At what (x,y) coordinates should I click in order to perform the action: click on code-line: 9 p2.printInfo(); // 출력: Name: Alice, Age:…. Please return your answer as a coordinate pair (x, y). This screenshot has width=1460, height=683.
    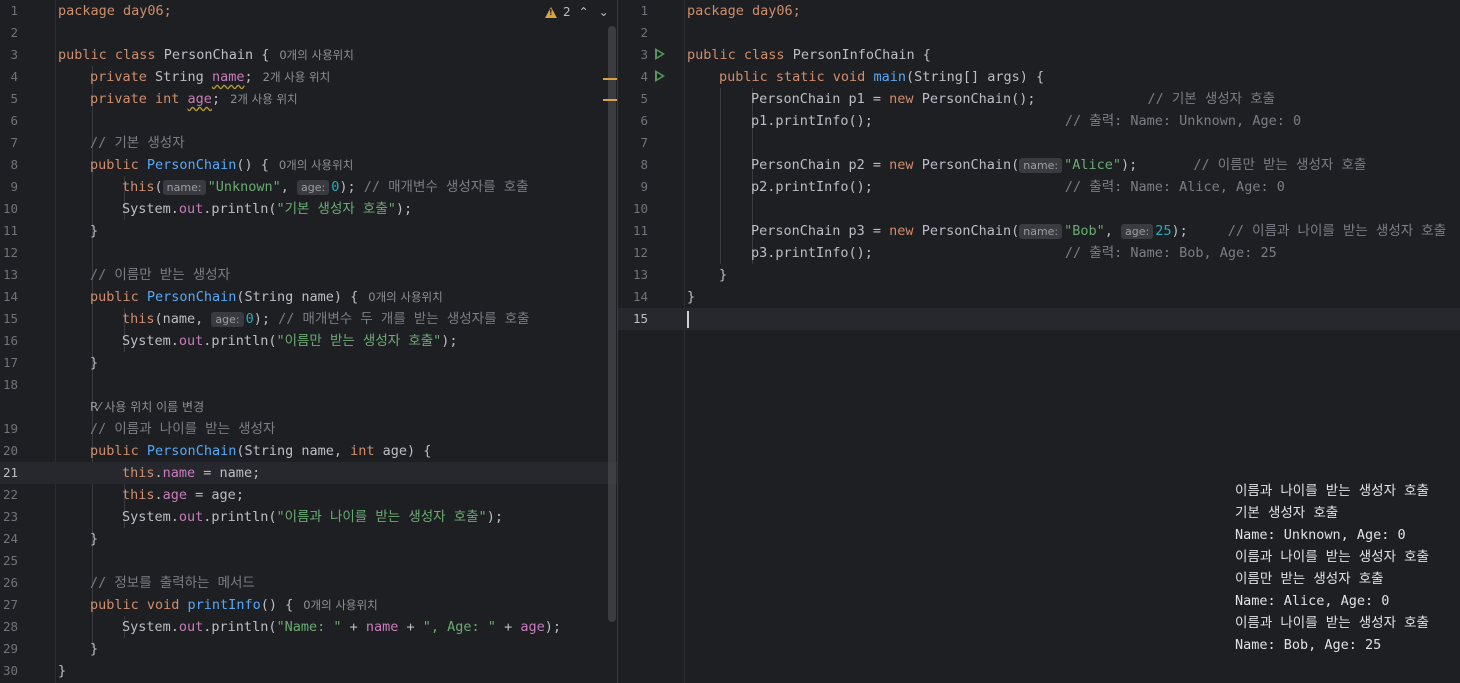
    Looking at the image, I should click on (1039, 187).